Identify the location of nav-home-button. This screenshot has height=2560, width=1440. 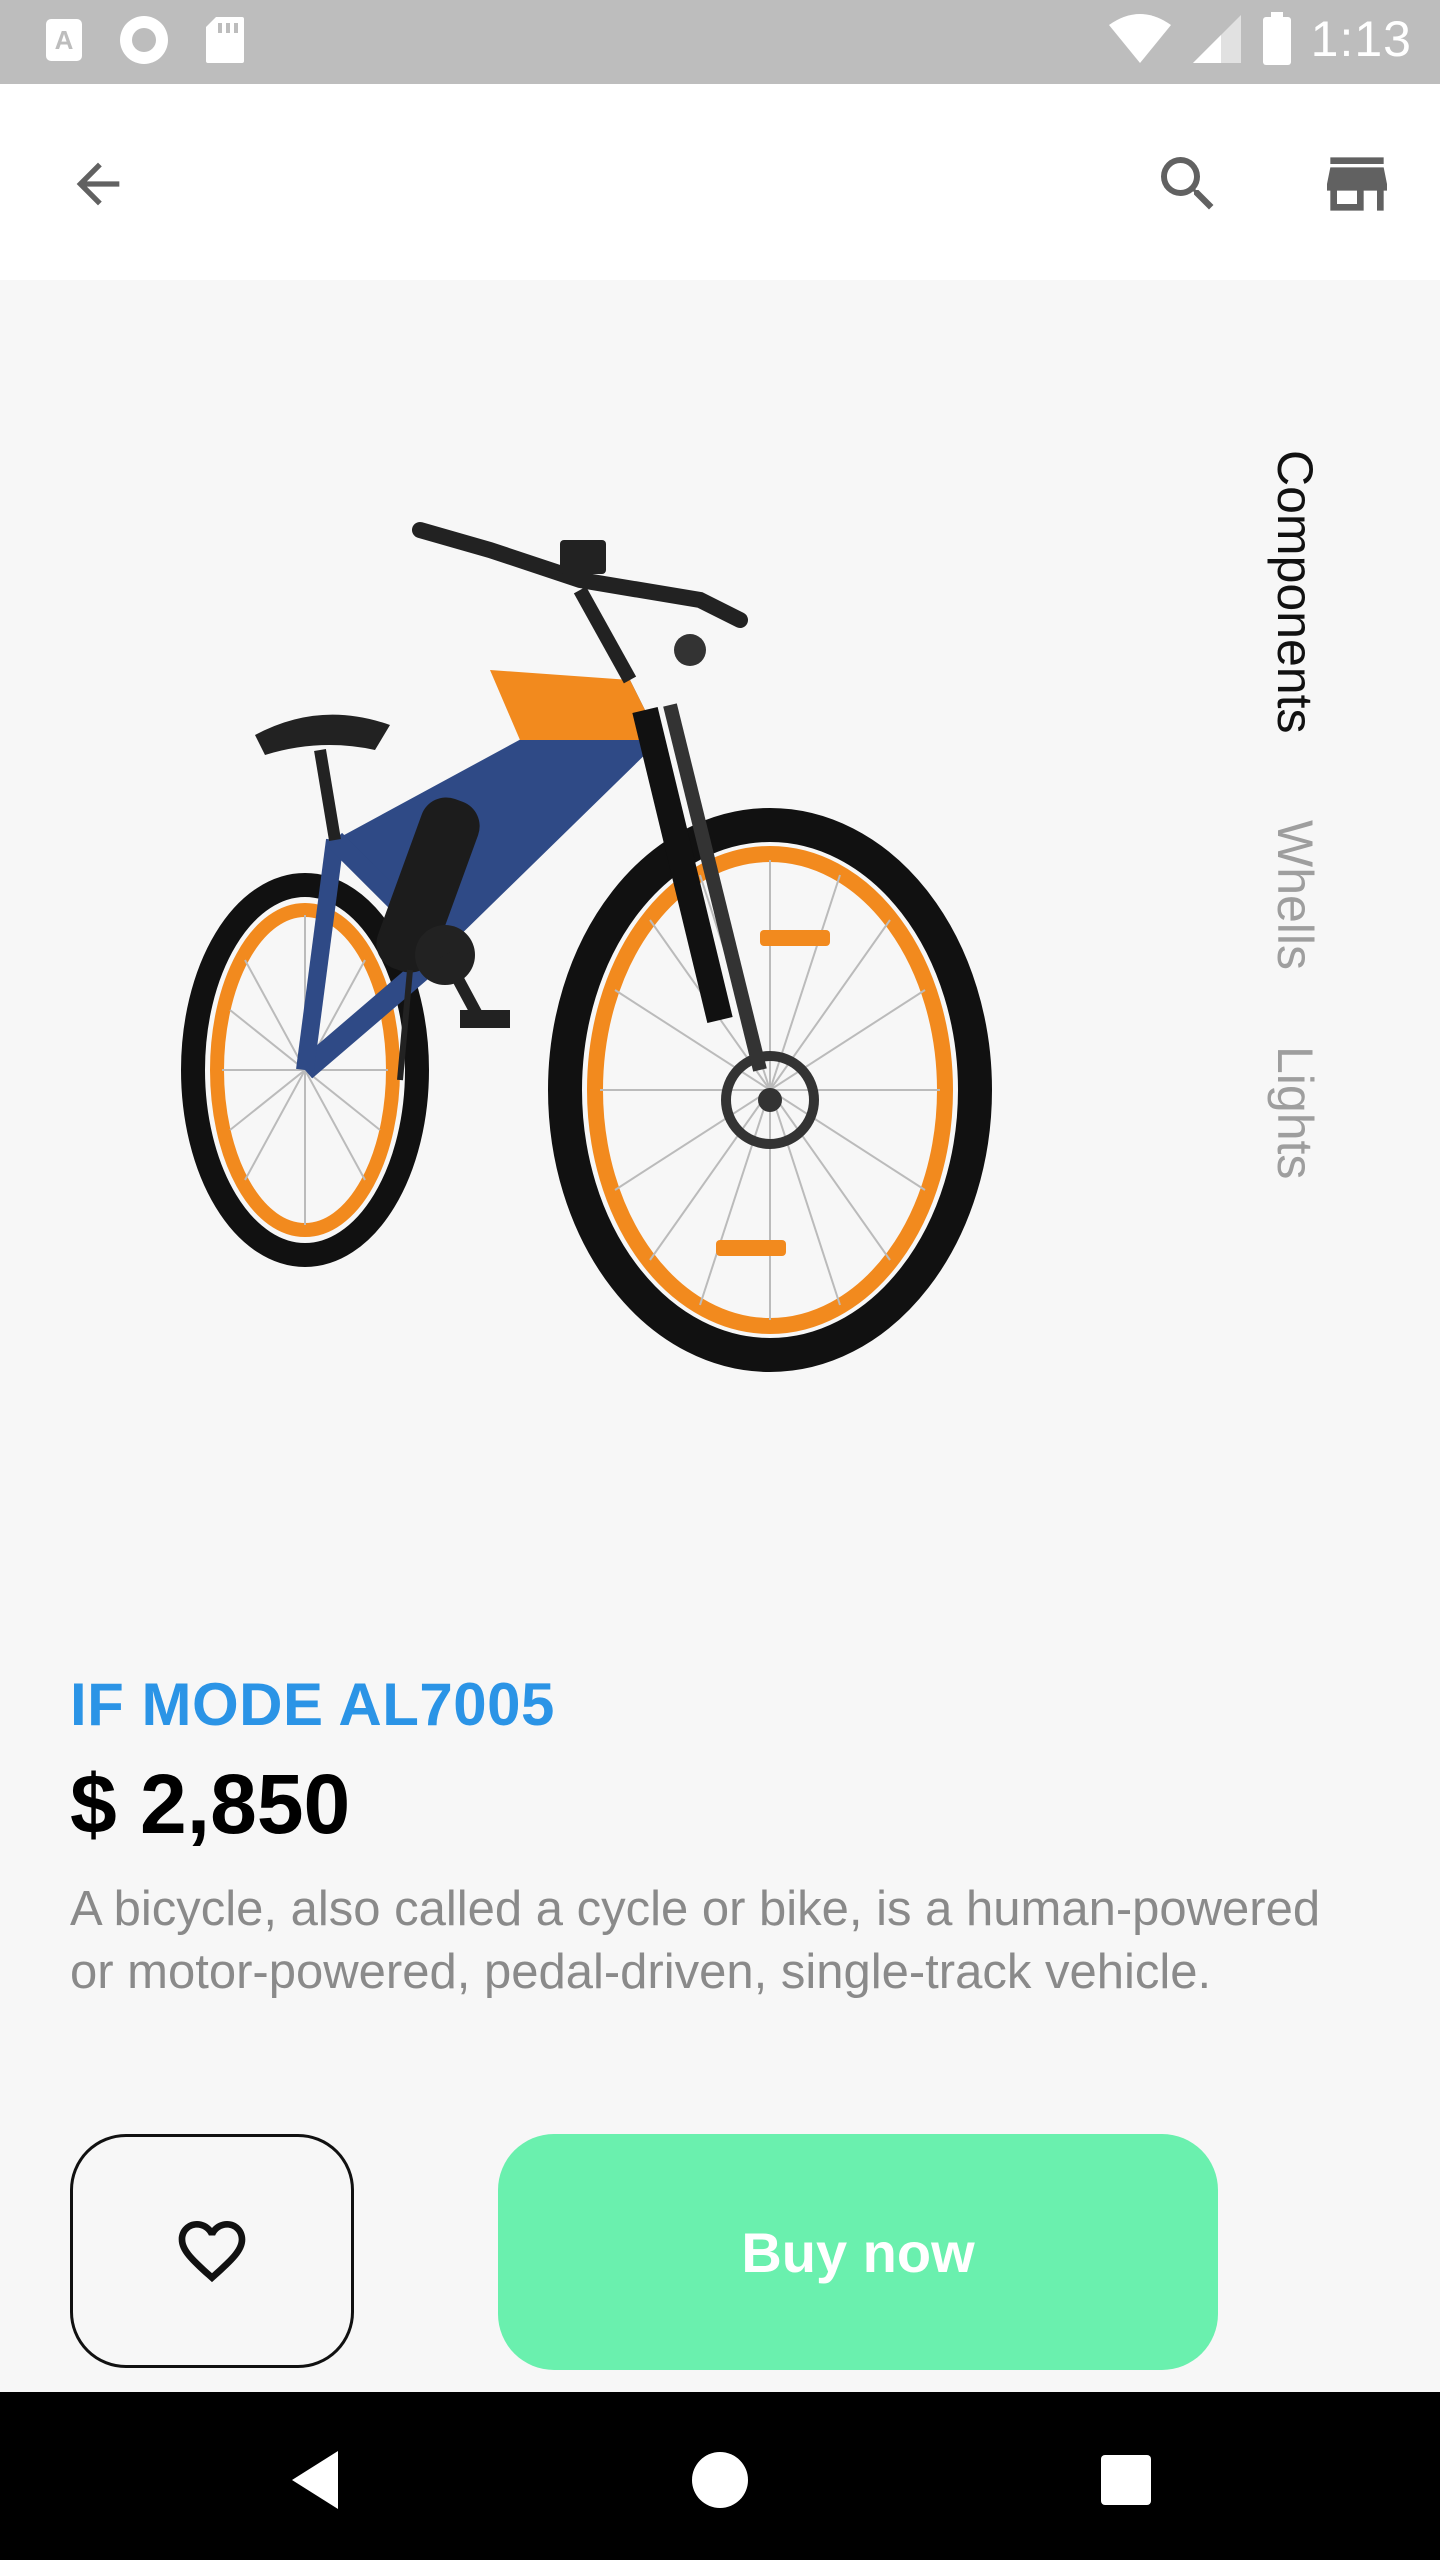
(720, 2480).